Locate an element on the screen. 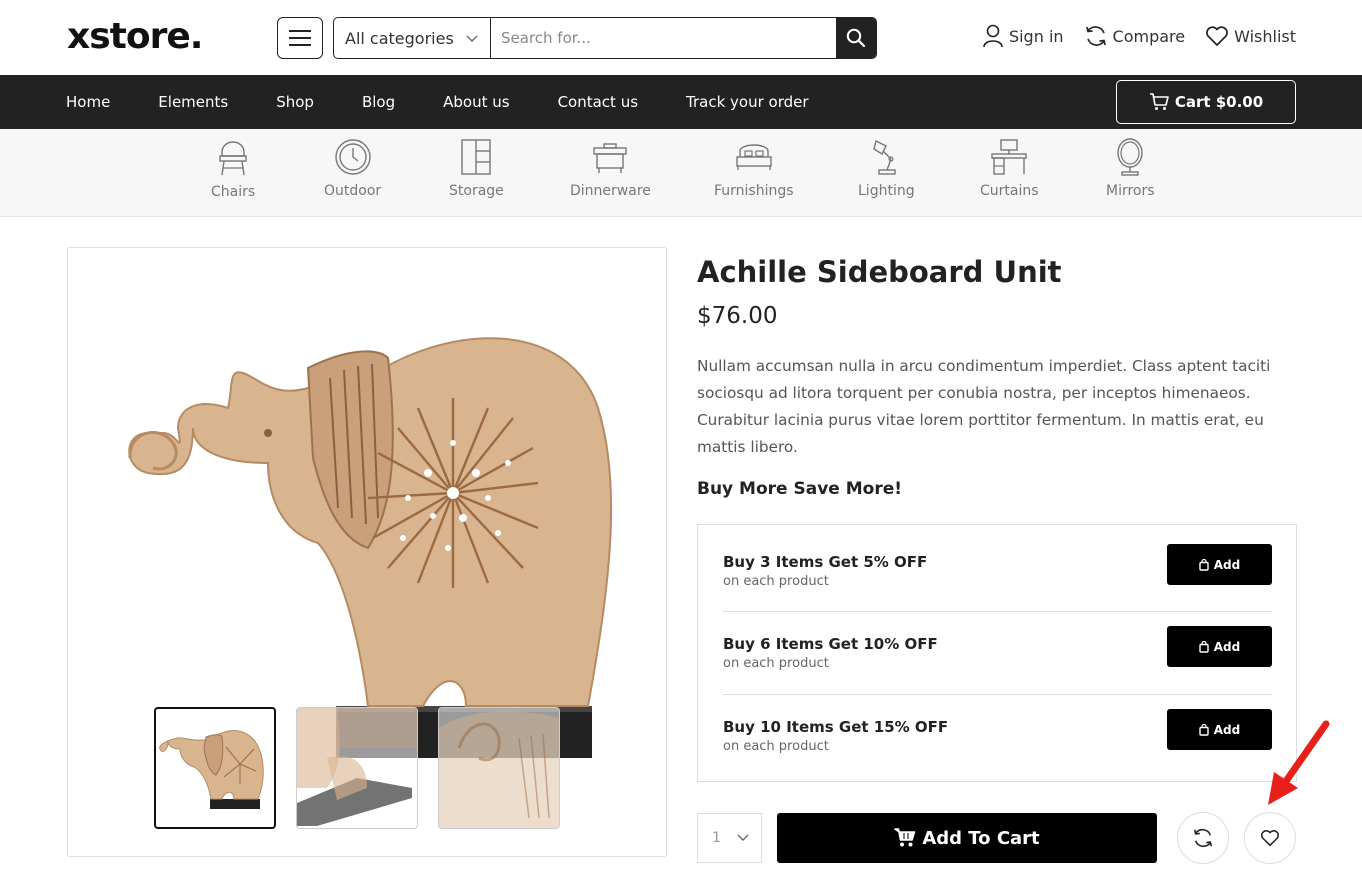 The height and width of the screenshot is (892, 1362). compare-link: Compare is located at coordinates (1135, 36).